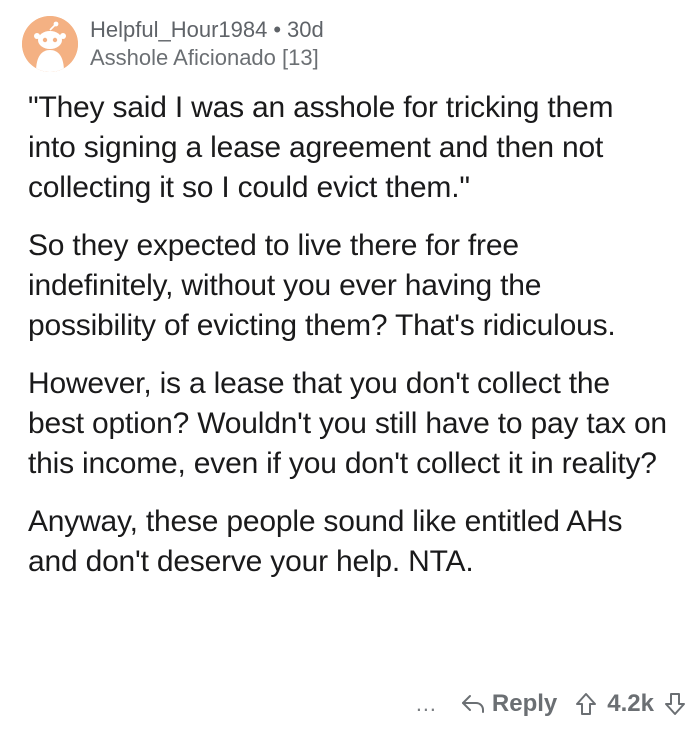  I want to click on reply-label: Reply, so click(524, 703).